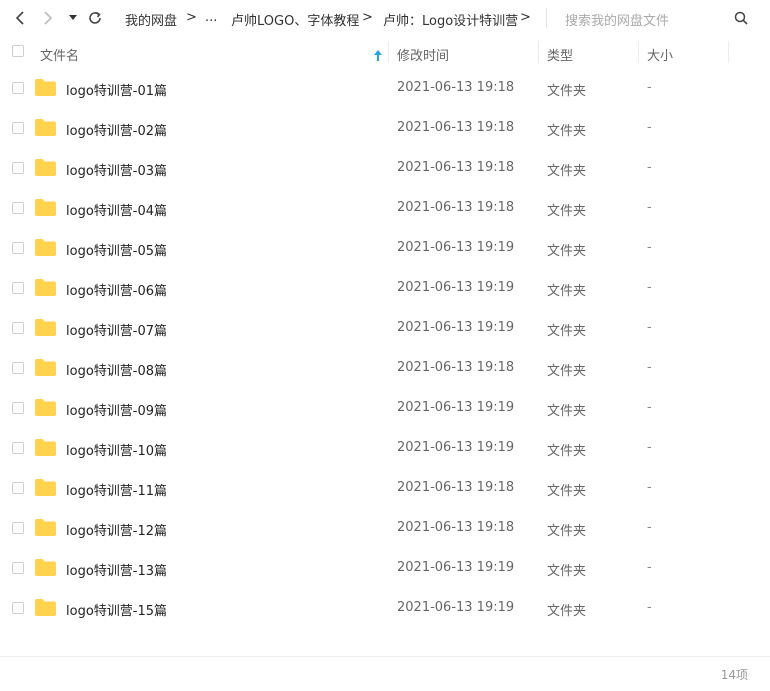 The image size is (770, 691). Describe the element at coordinates (116, 89) in the screenshot. I see `file-name: logo特训营-01篇` at that location.